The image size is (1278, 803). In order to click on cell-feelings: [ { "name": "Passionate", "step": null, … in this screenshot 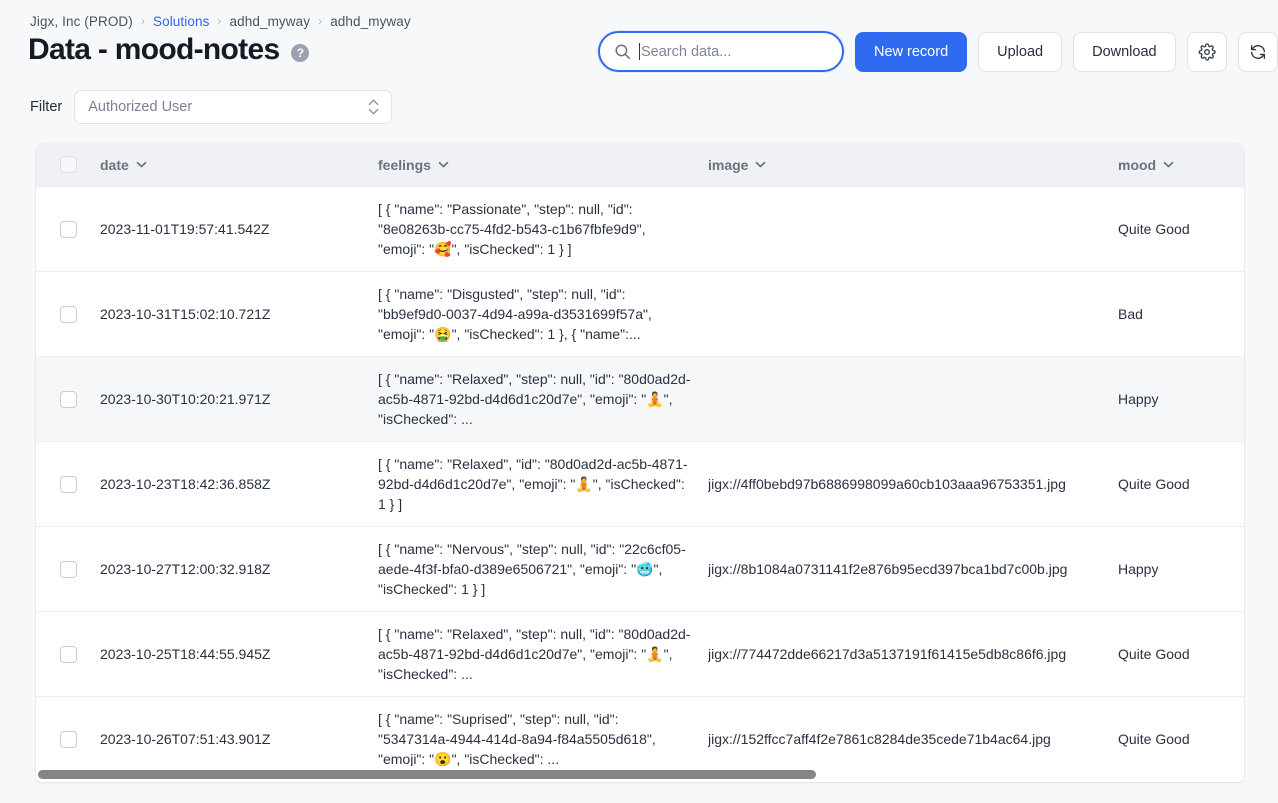, I will do `click(512, 229)`.